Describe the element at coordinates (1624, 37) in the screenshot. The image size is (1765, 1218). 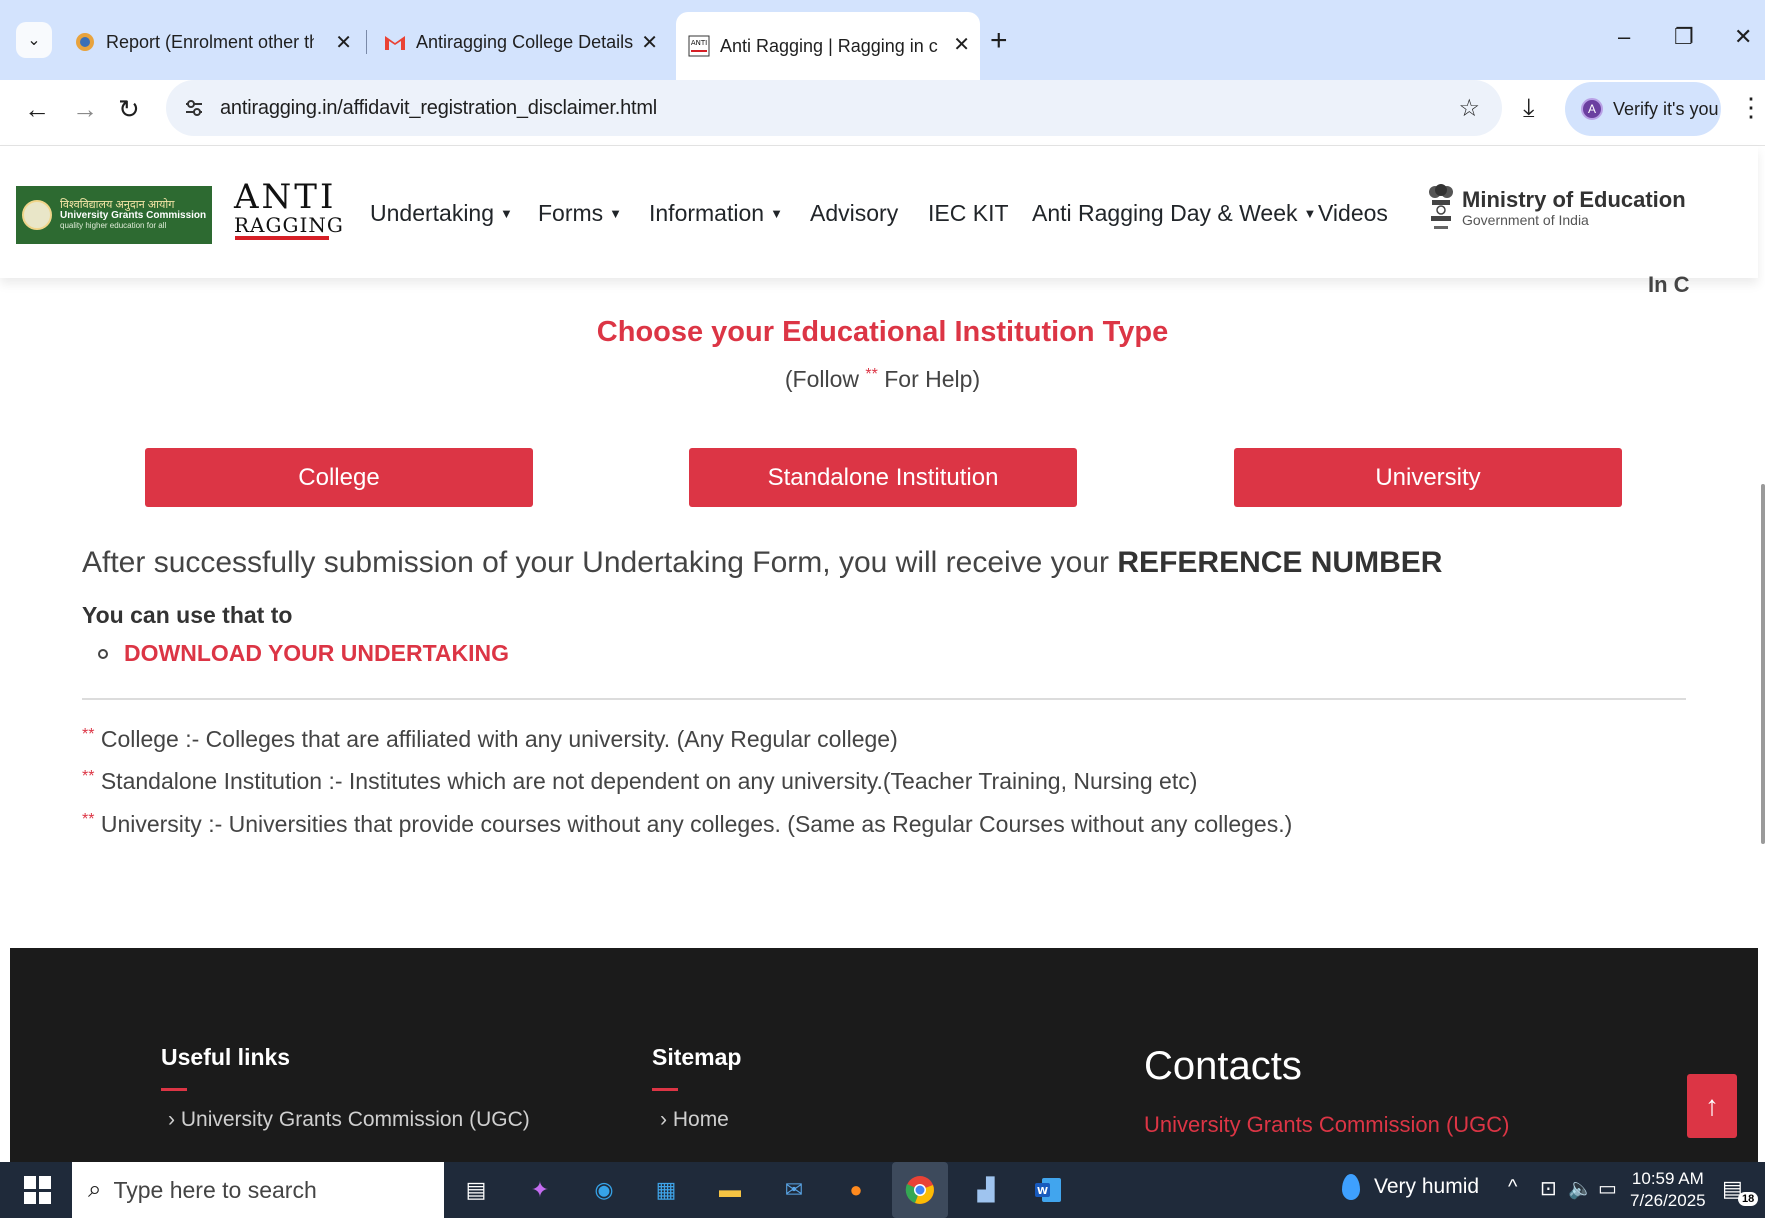
I see `minimize-button: –` at that location.